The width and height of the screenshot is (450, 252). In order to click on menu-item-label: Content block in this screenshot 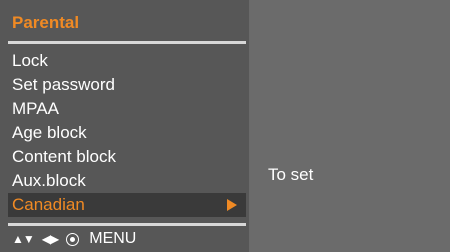, I will do `click(64, 156)`.